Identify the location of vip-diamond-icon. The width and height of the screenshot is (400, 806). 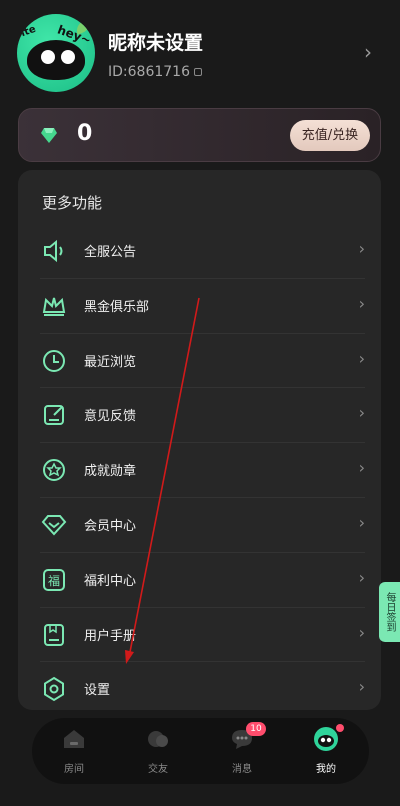
(54, 525).